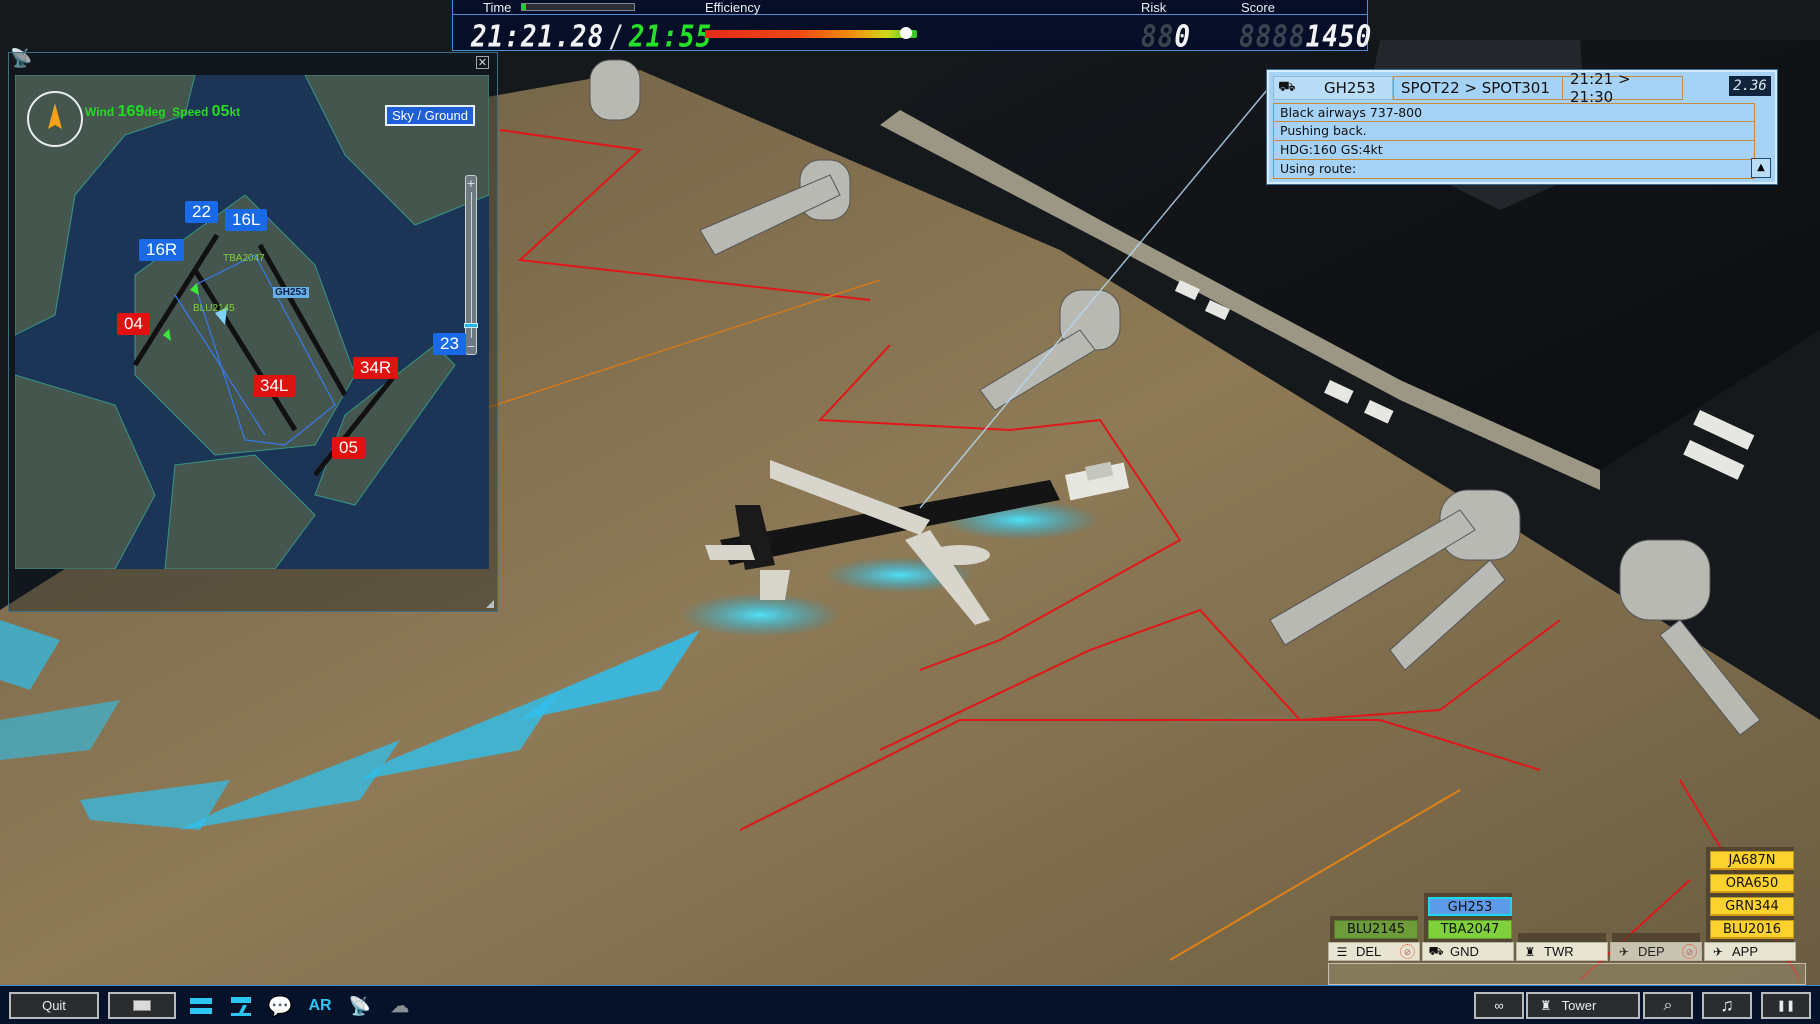 Image resolution: width=1820 pixels, height=1024 pixels. Describe the element at coordinates (400, 1006) in the screenshot. I see `weather-cloud-icon: ☁` at that location.